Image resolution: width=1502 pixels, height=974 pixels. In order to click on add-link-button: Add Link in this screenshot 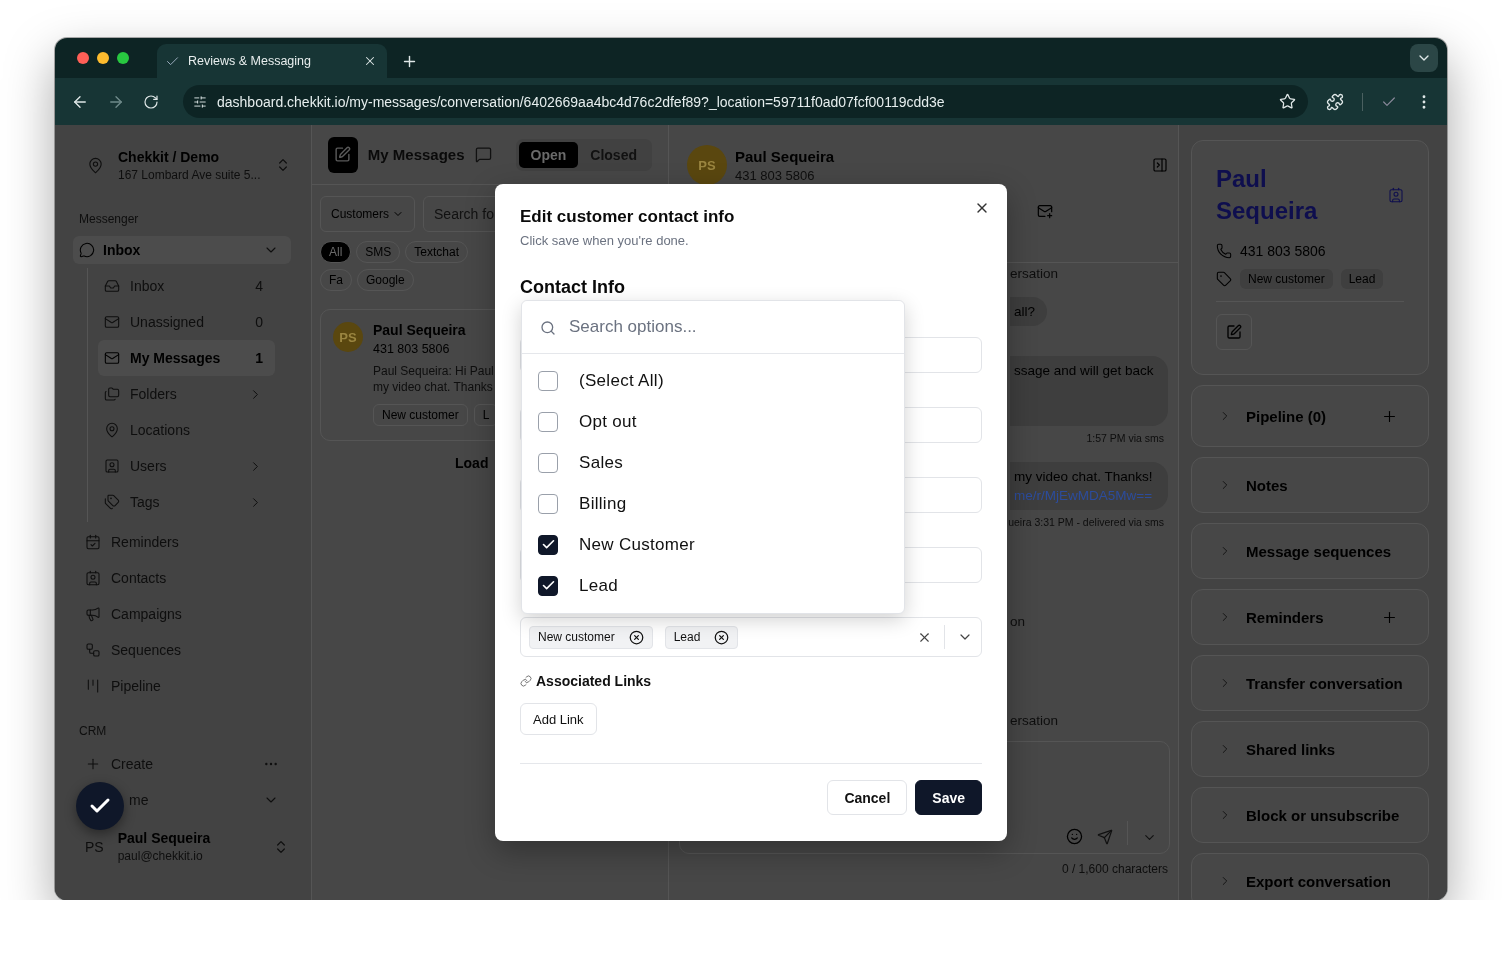, I will do `click(558, 719)`.